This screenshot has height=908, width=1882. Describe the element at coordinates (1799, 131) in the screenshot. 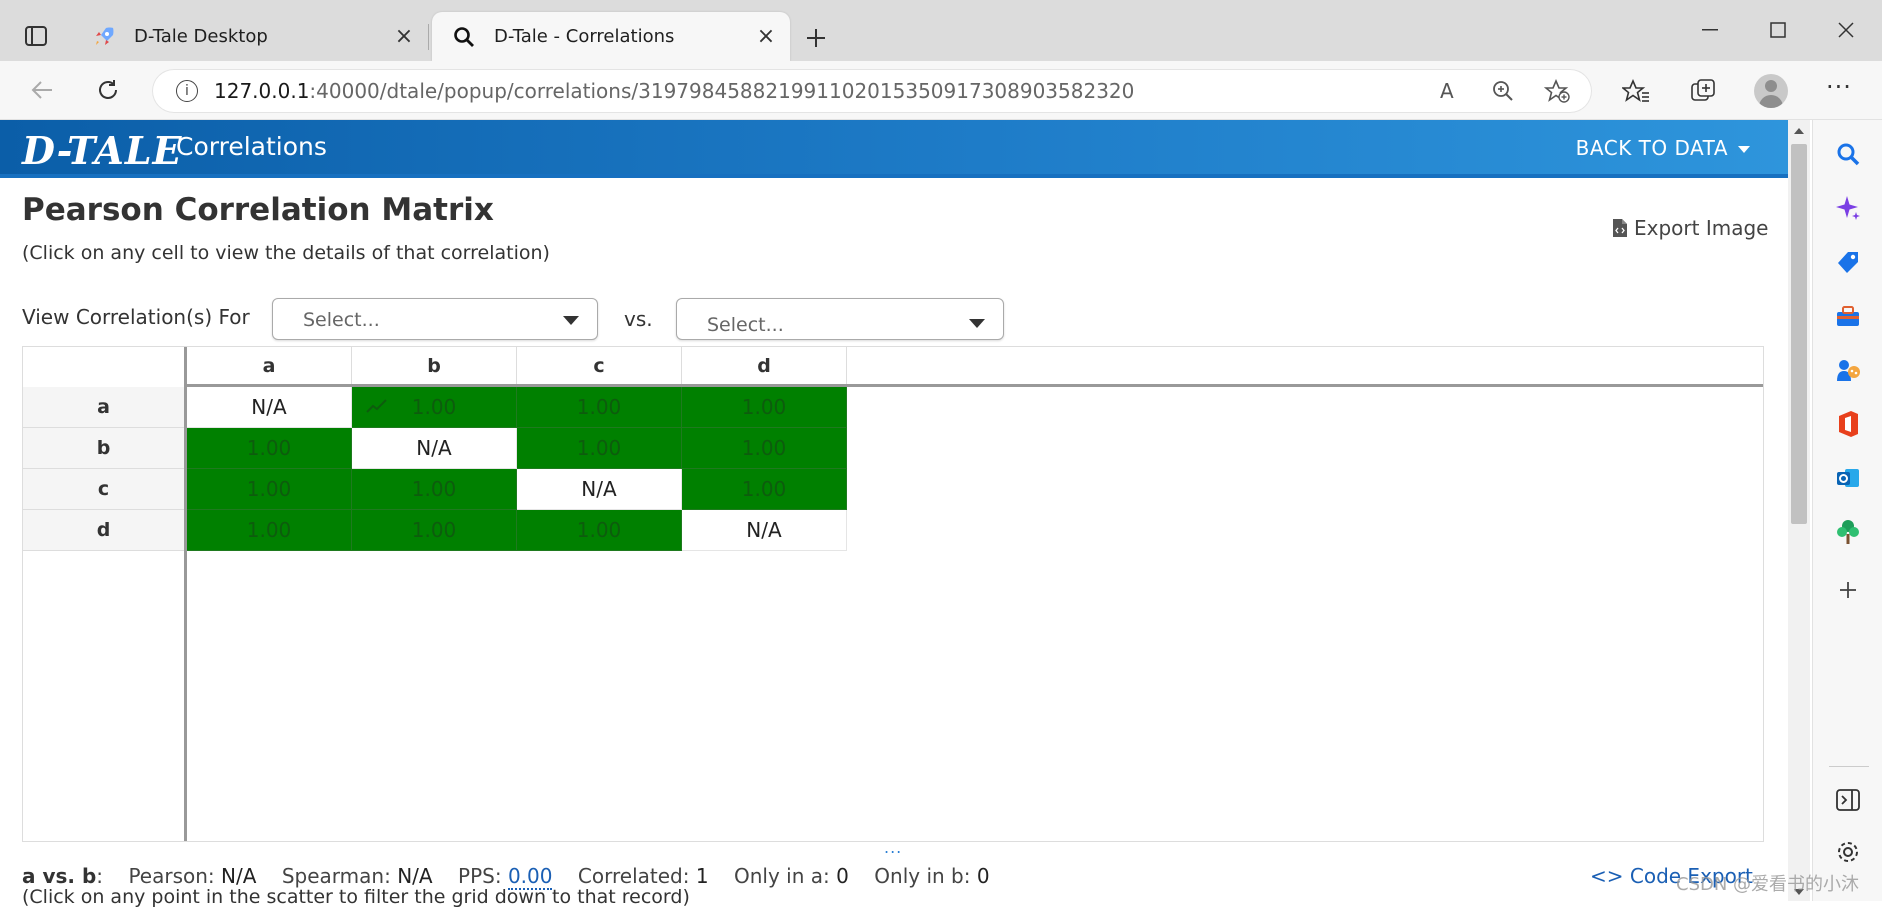

I see `scroll-up-arrow` at that location.